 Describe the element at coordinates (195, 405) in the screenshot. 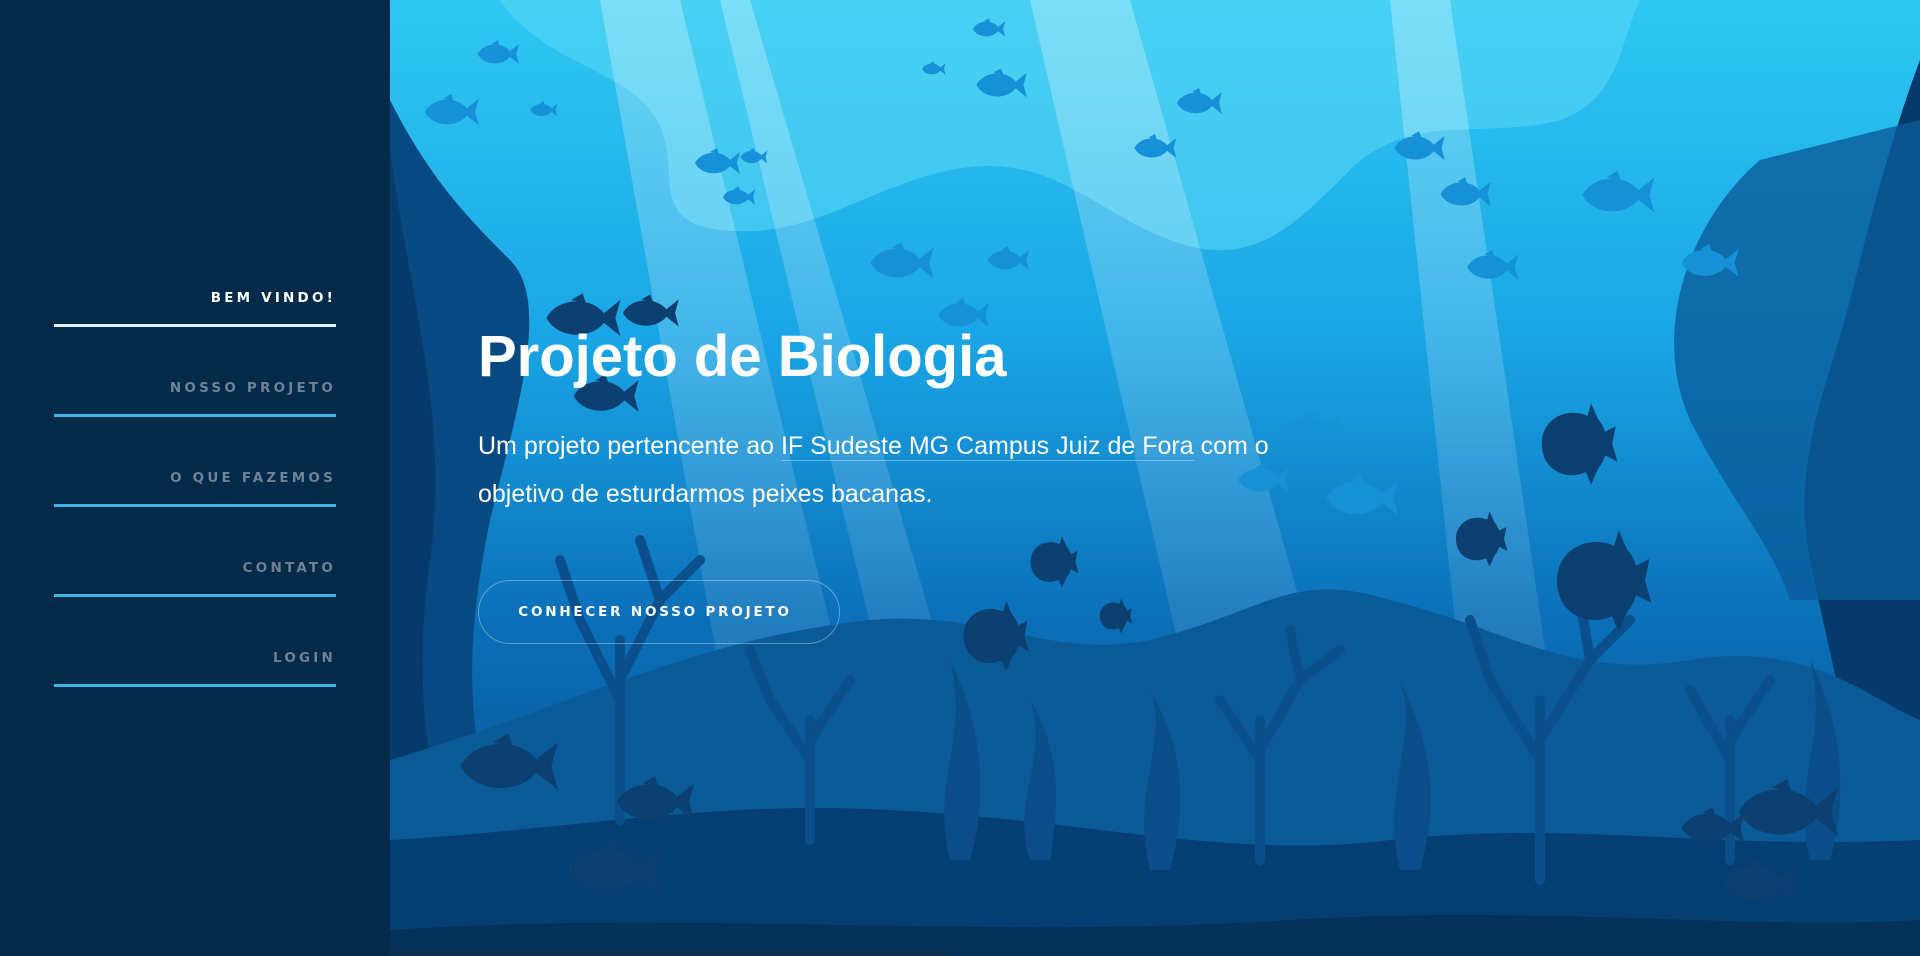

I see `nav-item-nosso-projeto: NOSSO PROJETO` at that location.